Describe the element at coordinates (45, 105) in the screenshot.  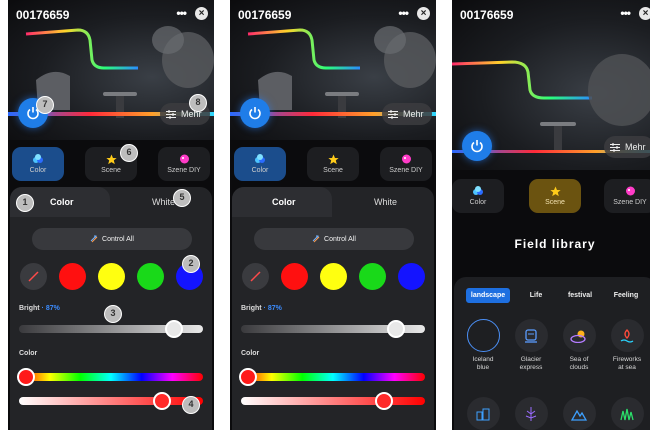
I see `annotation-badge-7: 7` at that location.